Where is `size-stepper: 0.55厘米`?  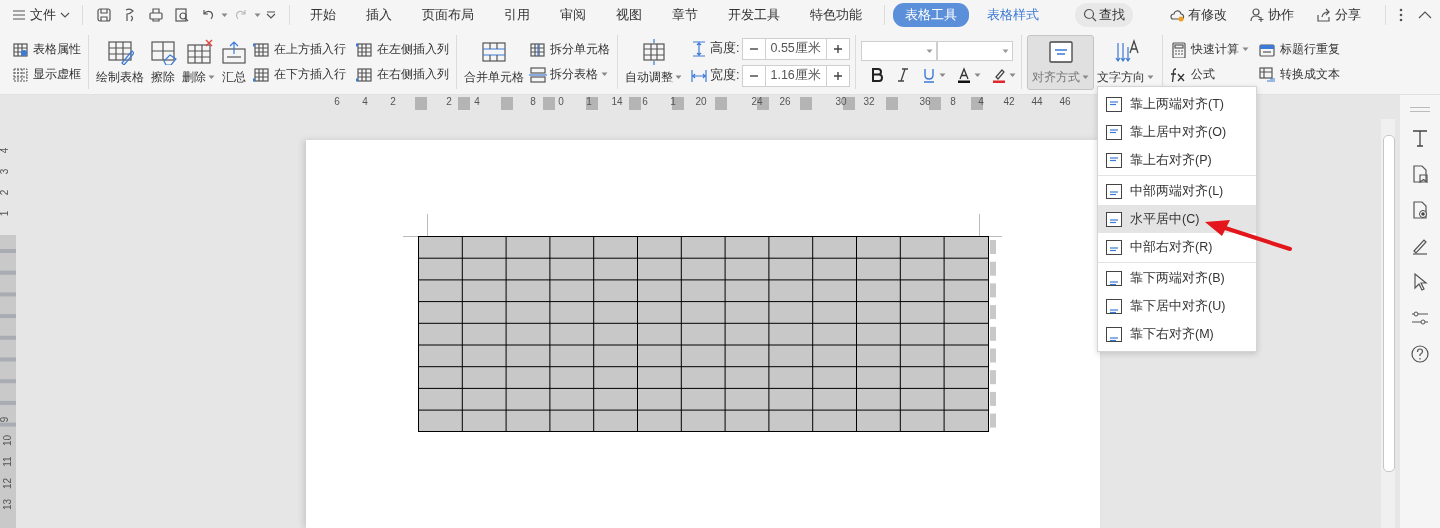 size-stepper: 0.55厘米 is located at coordinates (796, 48).